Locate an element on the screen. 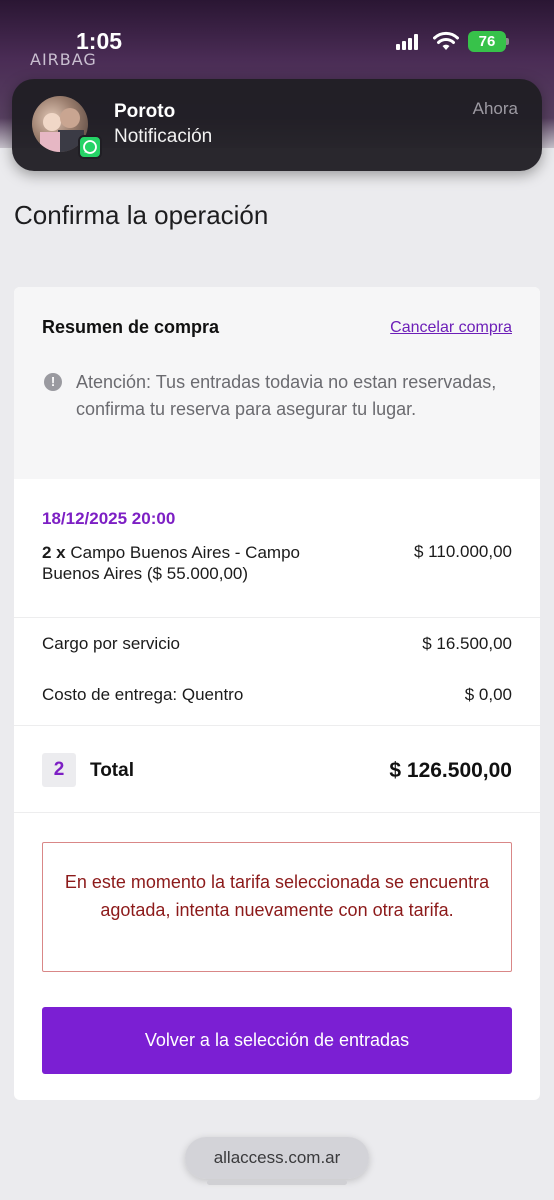  cancel-purchase-link: Cancelar compra is located at coordinates (451, 328).